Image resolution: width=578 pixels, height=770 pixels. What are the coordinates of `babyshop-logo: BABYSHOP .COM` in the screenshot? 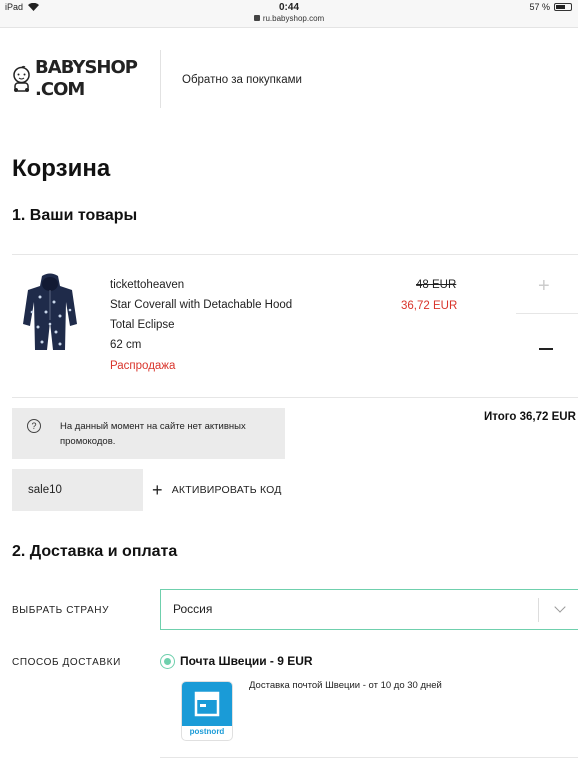 It's located at (75, 79).